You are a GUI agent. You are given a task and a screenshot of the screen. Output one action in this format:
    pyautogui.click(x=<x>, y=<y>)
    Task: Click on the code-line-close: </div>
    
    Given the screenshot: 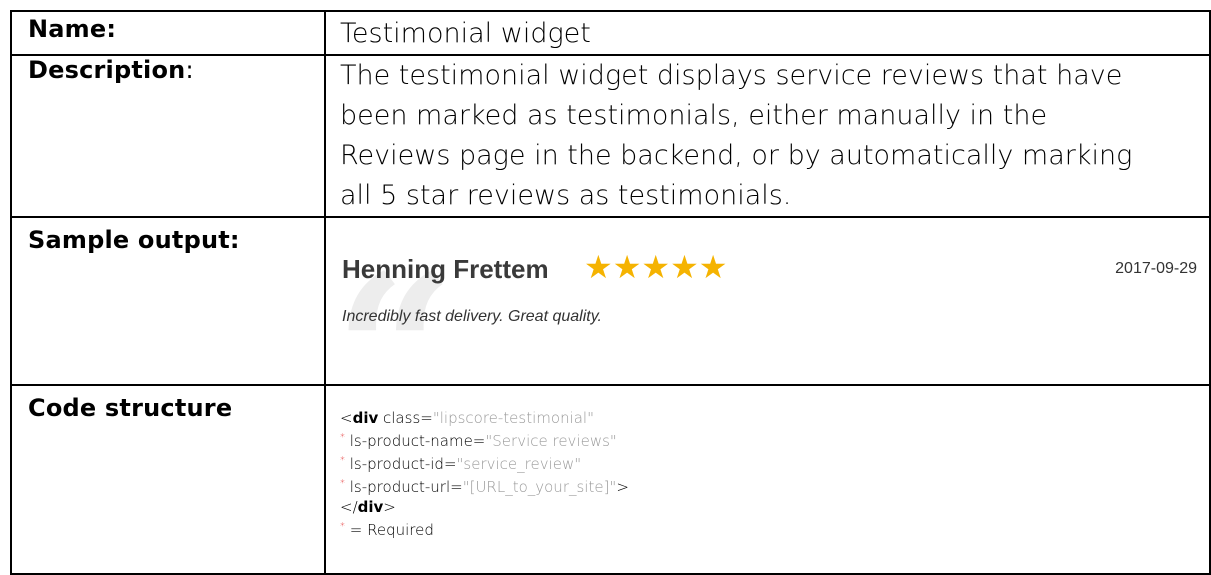 What is the action you would take?
    pyautogui.click(x=774, y=507)
    